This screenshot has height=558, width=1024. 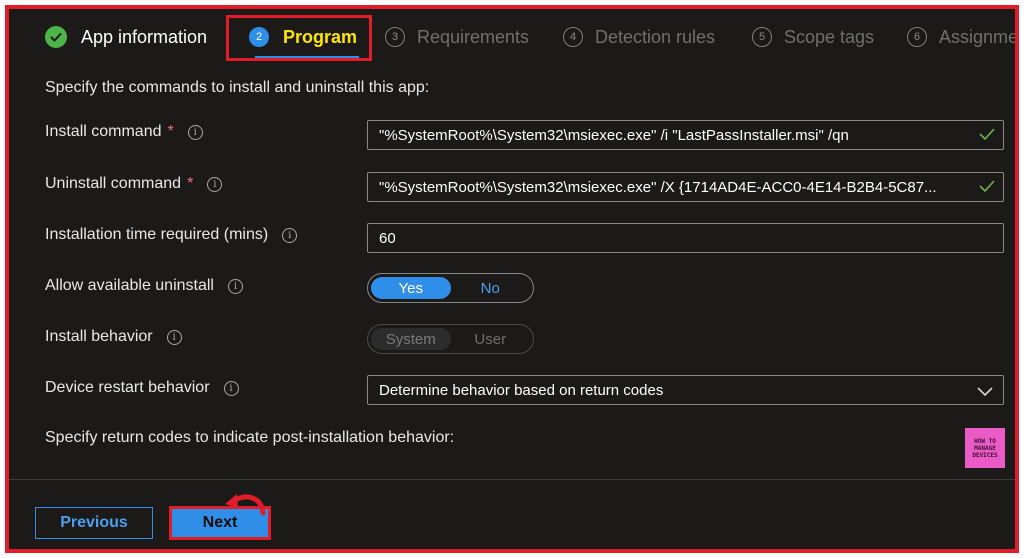 What do you see at coordinates (113, 183) in the screenshot?
I see `label-text: Uninstall command` at bounding box center [113, 183].